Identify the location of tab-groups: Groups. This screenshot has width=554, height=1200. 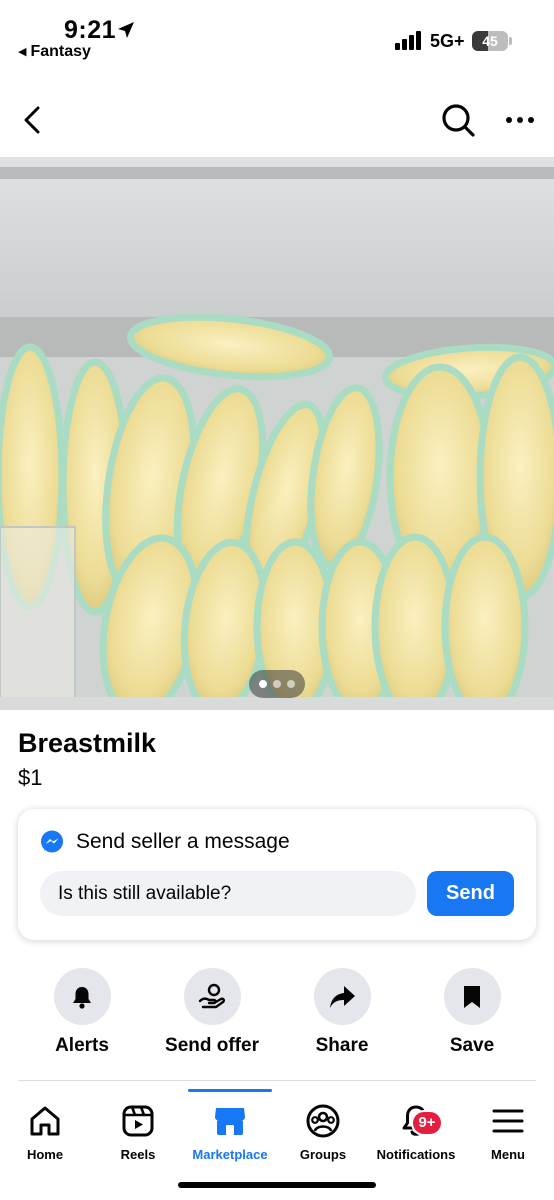
(323, 1132).